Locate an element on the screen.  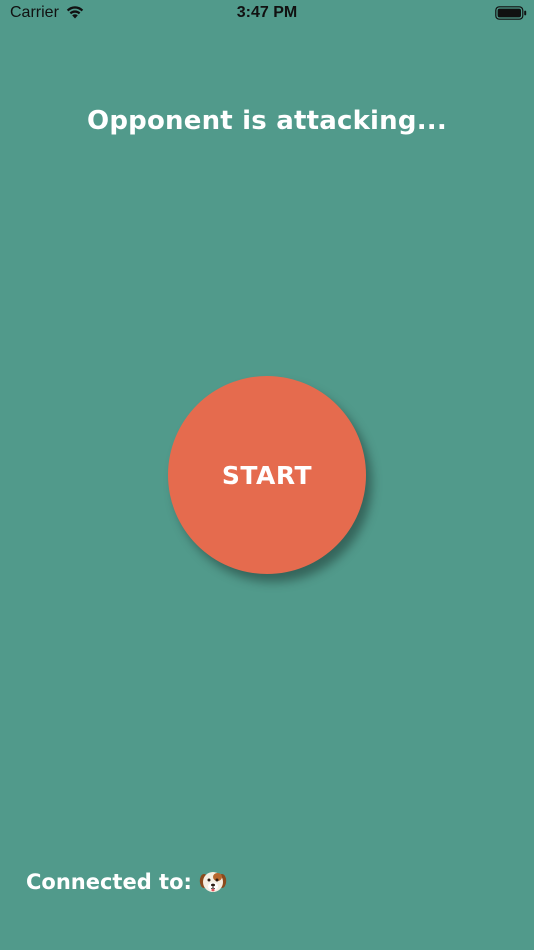
clock: 3:47 PM is located at coordinates (267, 12).